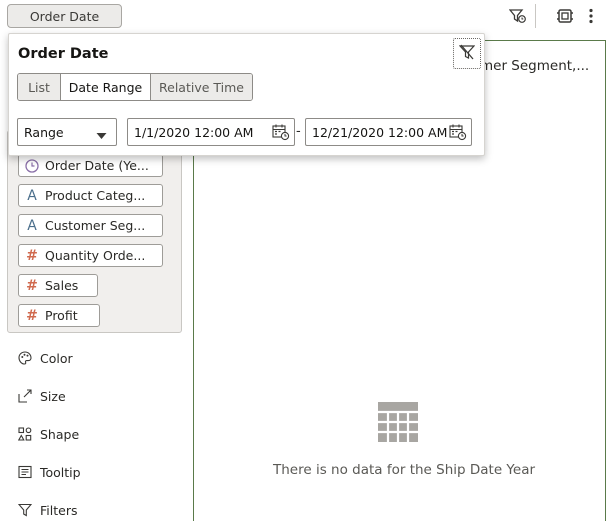 The image size is (608, 521). What do you see at coordinates (63, 54) in the screenshot?
I see `popup-title: Order Date` at bounding box center [63, 54].